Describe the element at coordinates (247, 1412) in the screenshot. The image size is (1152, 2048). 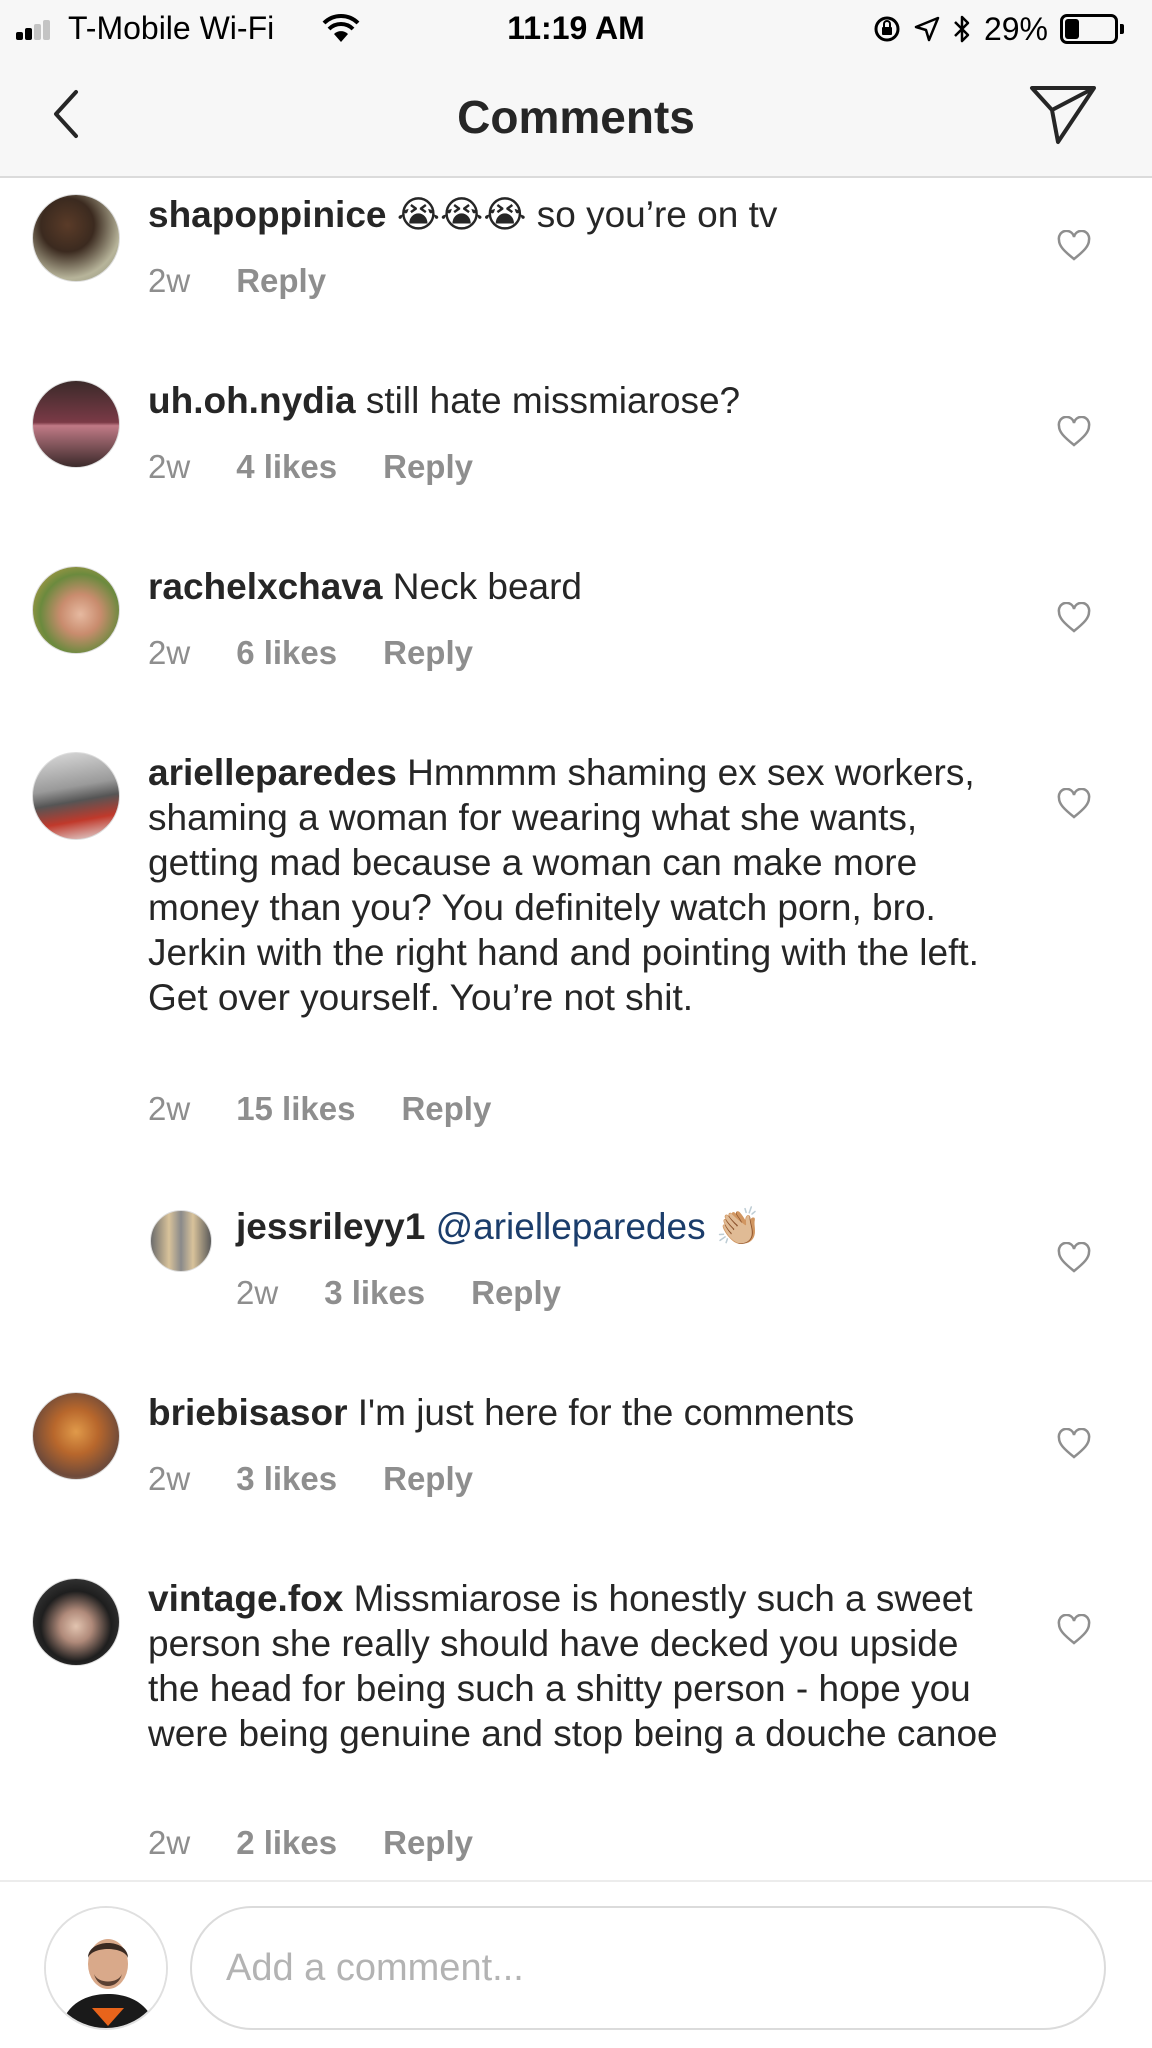
I see `username-link: briebisasor` at that location.